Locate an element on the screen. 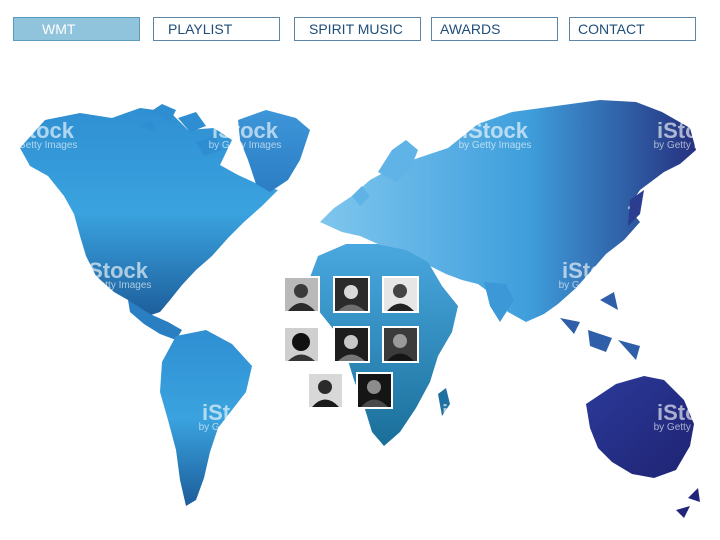 This screenshot has height=540, width=720. southeast-asia-islands-shape is located at coordinates (600, 326).